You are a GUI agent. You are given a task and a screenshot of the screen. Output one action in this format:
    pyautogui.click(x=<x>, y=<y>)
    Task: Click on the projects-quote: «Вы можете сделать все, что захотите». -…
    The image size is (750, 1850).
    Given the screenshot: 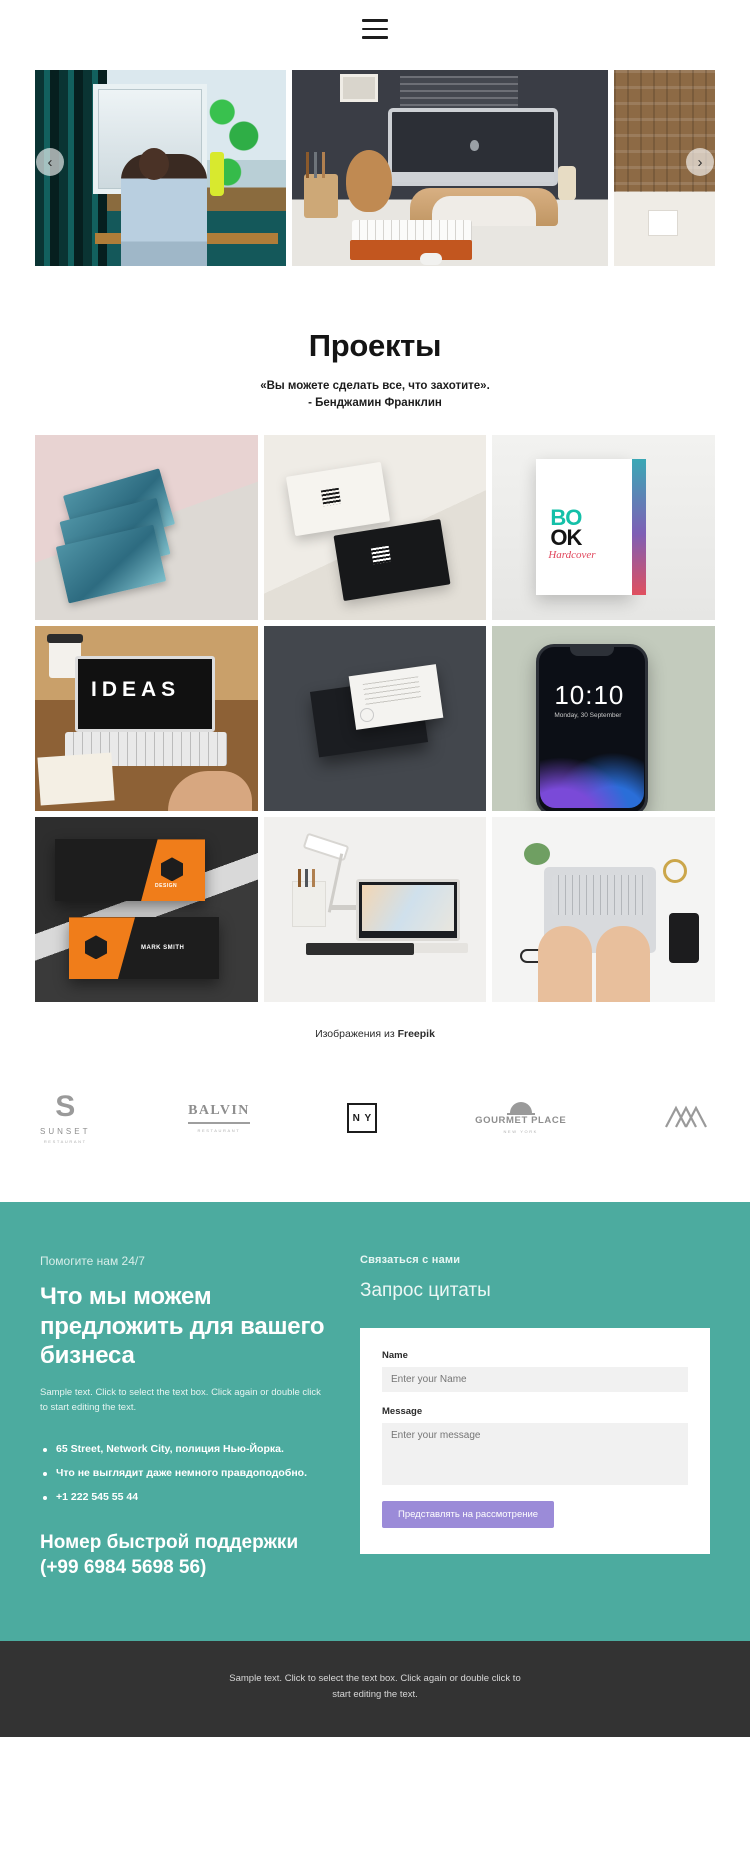 What is the action you would take?
    pyautogui.click(x=375, y=394)
    